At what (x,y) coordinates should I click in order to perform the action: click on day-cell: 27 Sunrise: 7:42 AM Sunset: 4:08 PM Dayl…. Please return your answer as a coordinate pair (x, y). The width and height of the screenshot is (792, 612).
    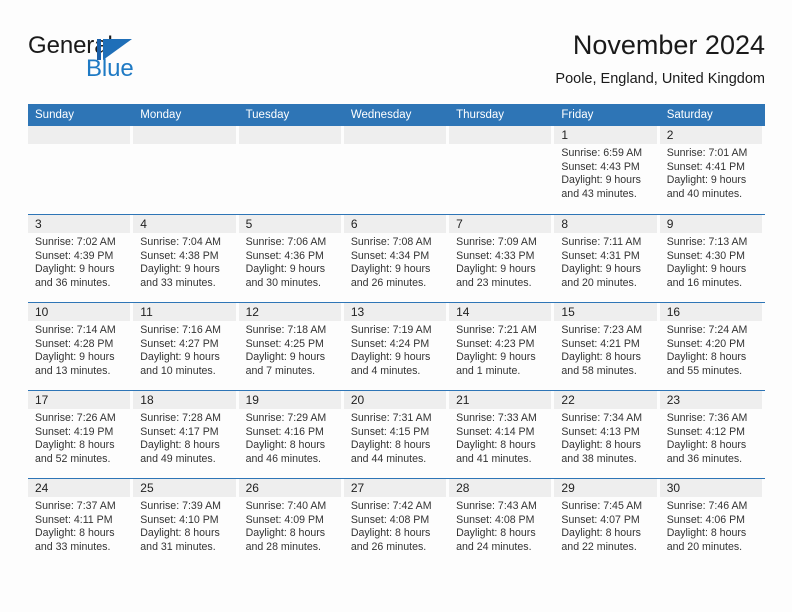
    Looking at the image, I should click on (396, 522).